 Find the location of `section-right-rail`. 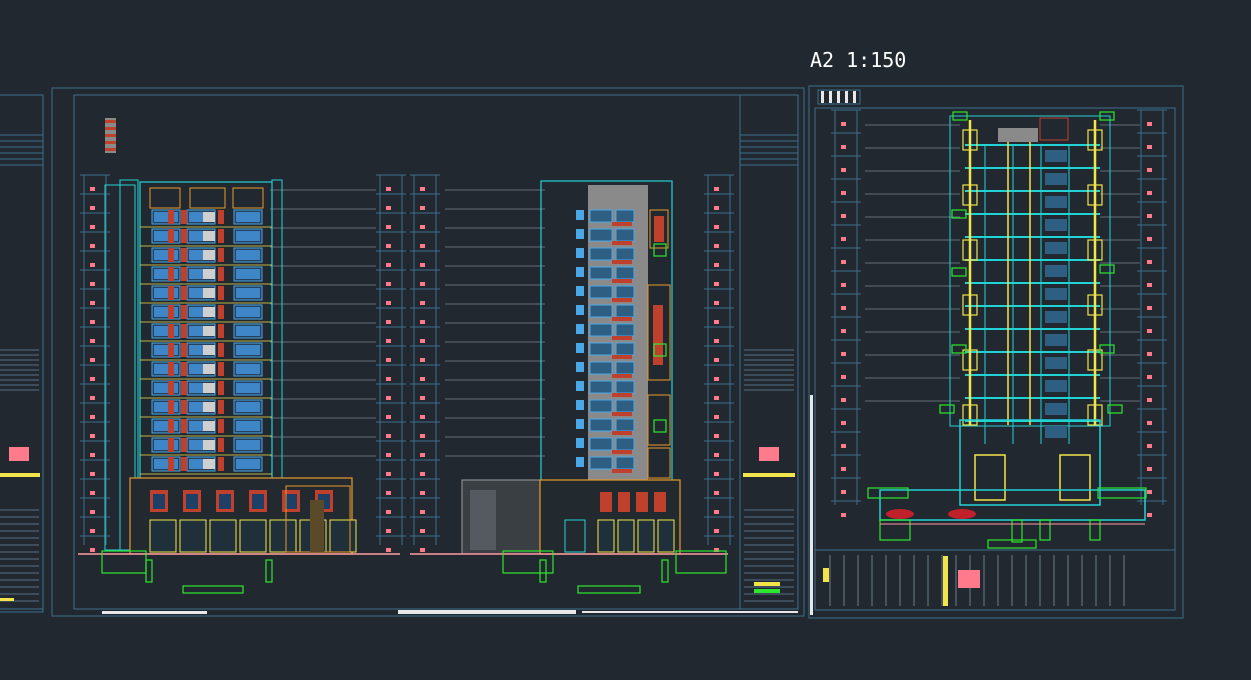

section-right-rail is located at coordinates (1152, 313).